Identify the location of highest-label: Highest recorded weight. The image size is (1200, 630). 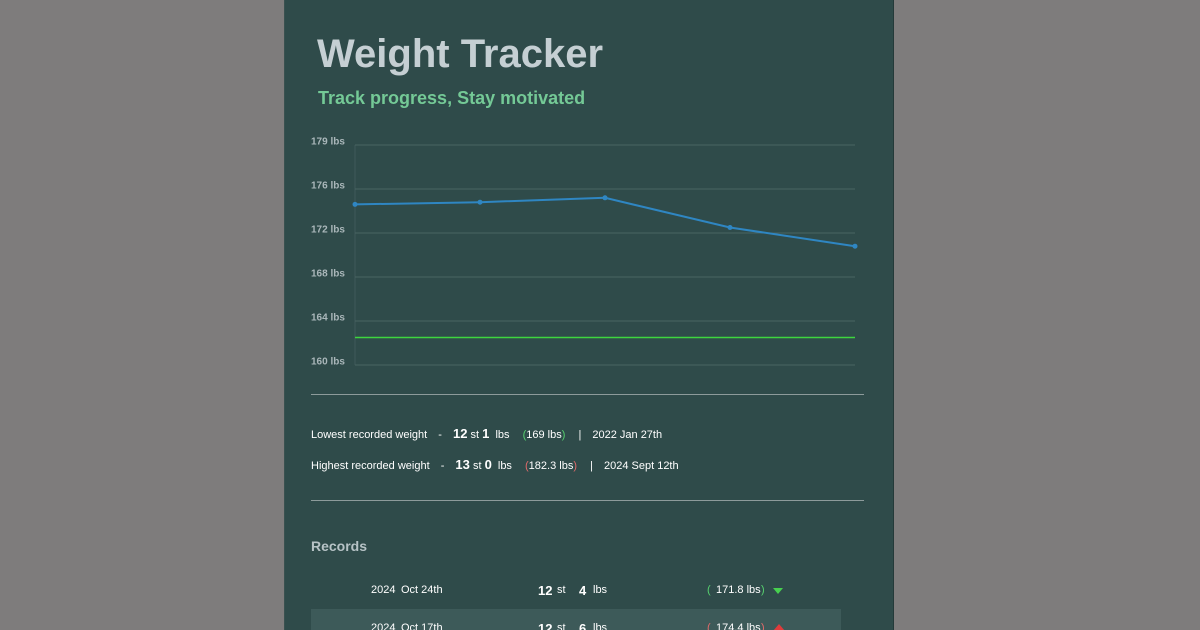
(370, 466).